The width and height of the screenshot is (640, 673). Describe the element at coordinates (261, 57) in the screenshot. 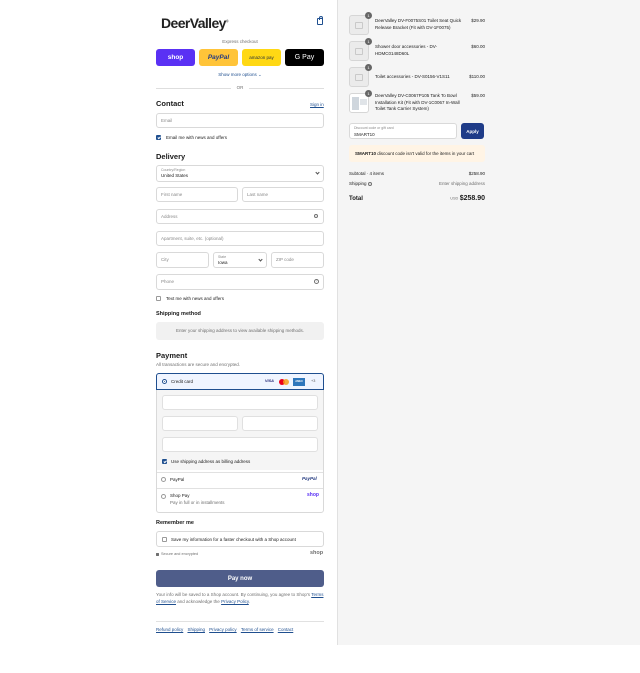

I see `amazon-pay-button: amazon pay` at that location.